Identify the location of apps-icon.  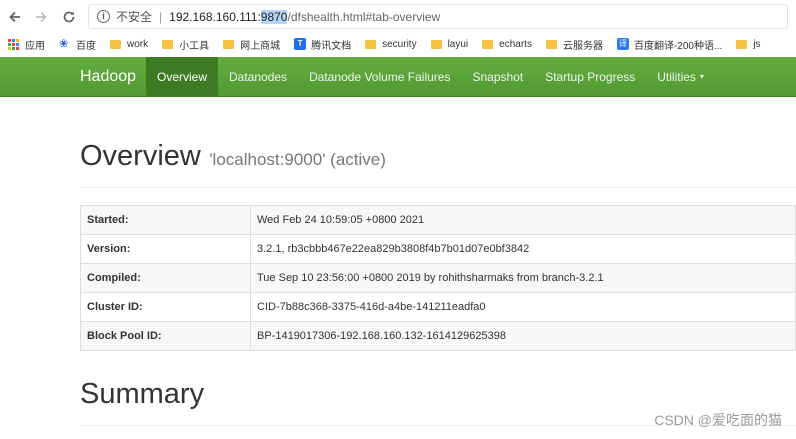
(13, 44).